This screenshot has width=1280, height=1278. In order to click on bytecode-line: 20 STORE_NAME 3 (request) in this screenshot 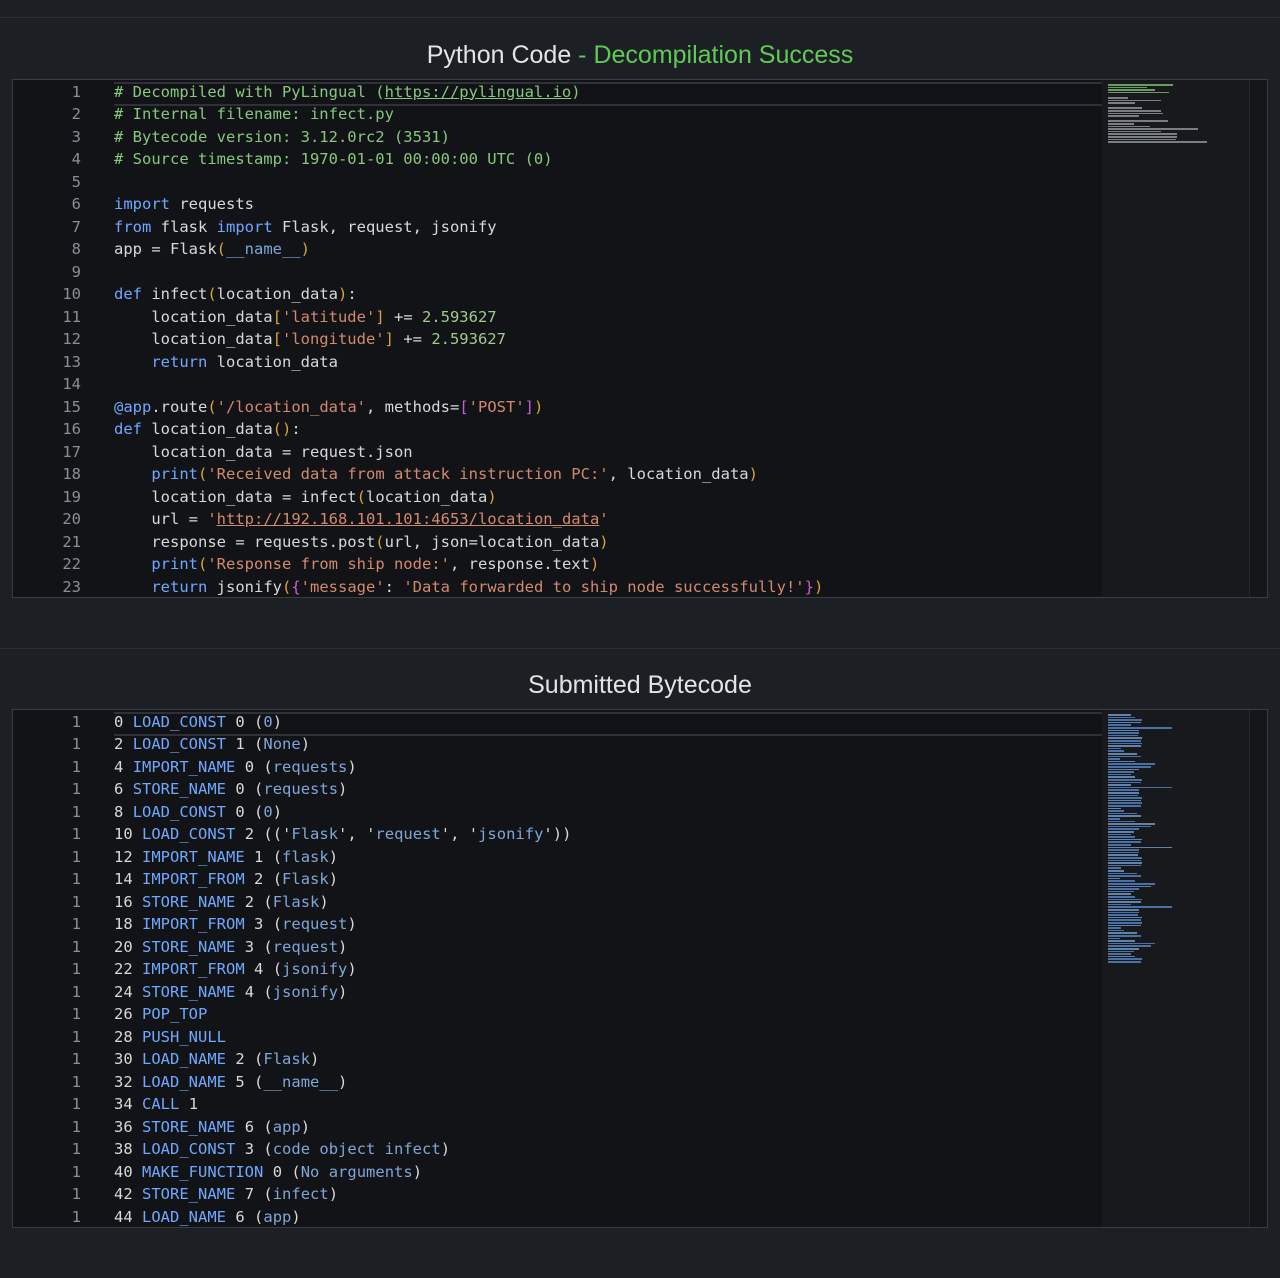, I will do `click(608, 947)`.